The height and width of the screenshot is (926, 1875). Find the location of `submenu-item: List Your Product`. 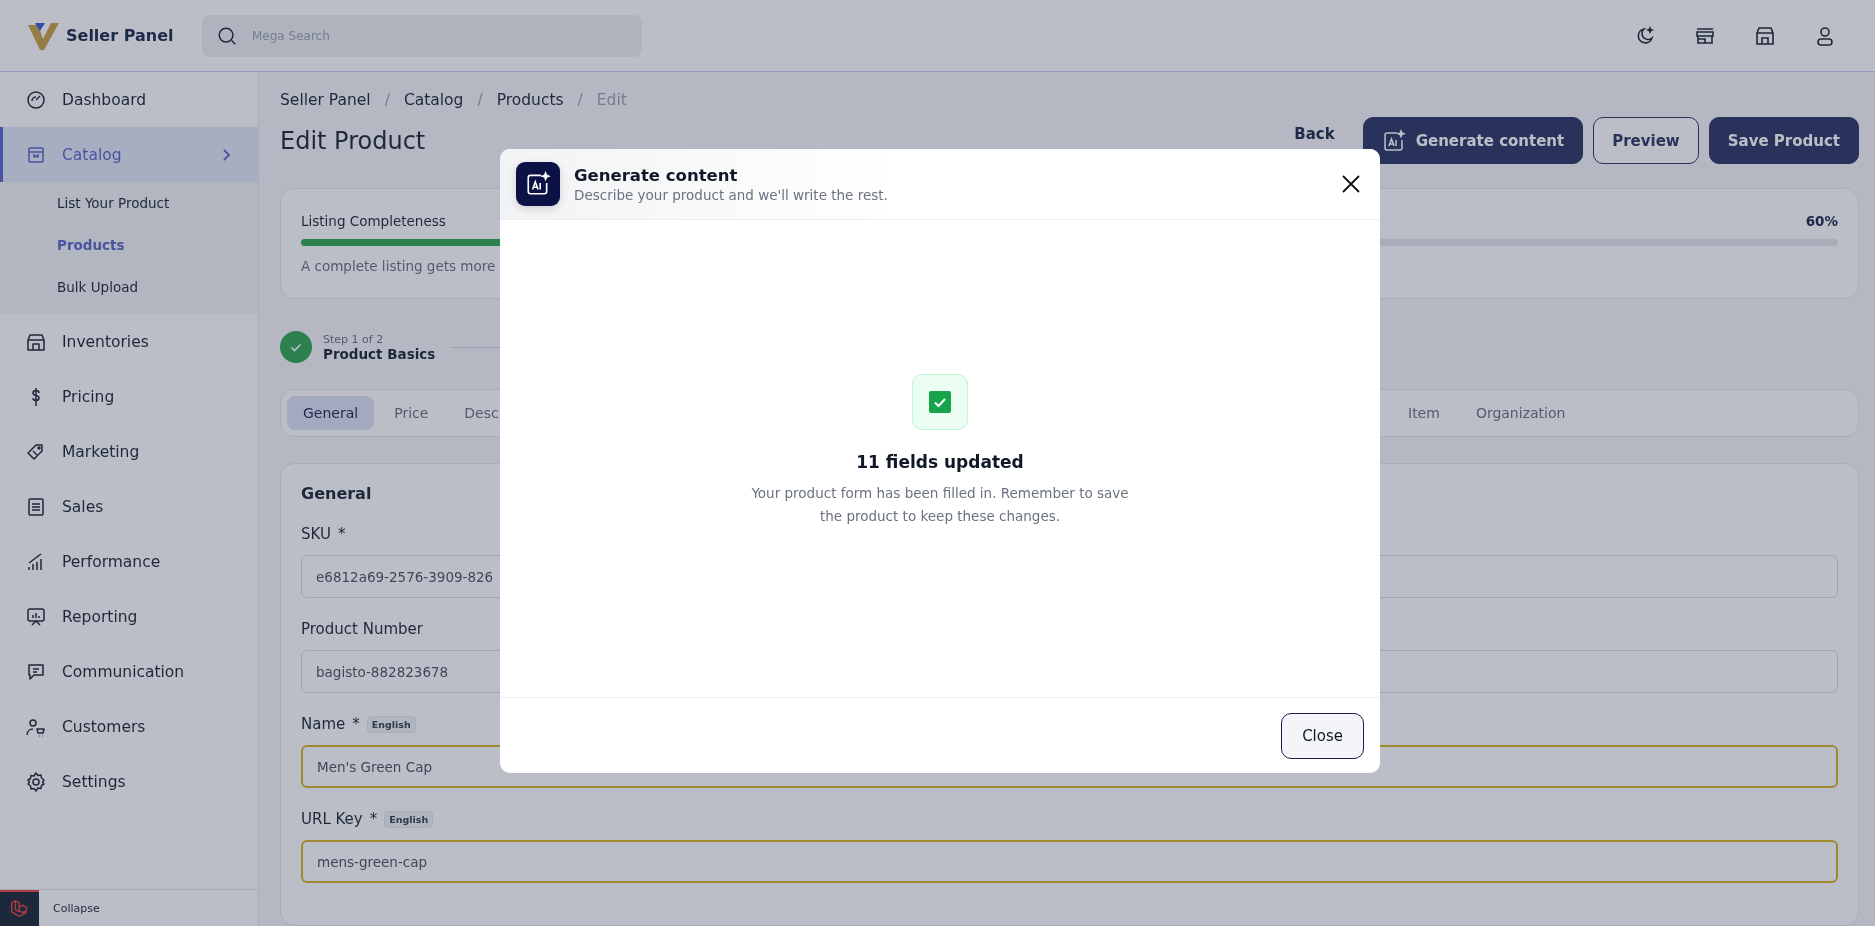

submenu-item: List Your Product is located at coordinates (129, 203).